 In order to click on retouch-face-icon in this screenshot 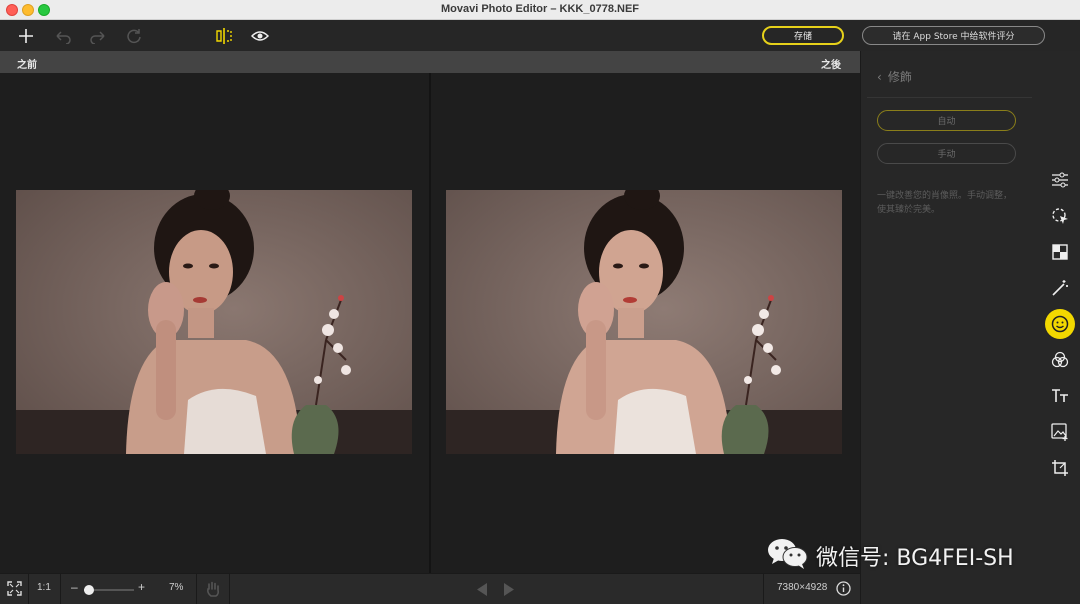, I will do `click(1060, 324)`.